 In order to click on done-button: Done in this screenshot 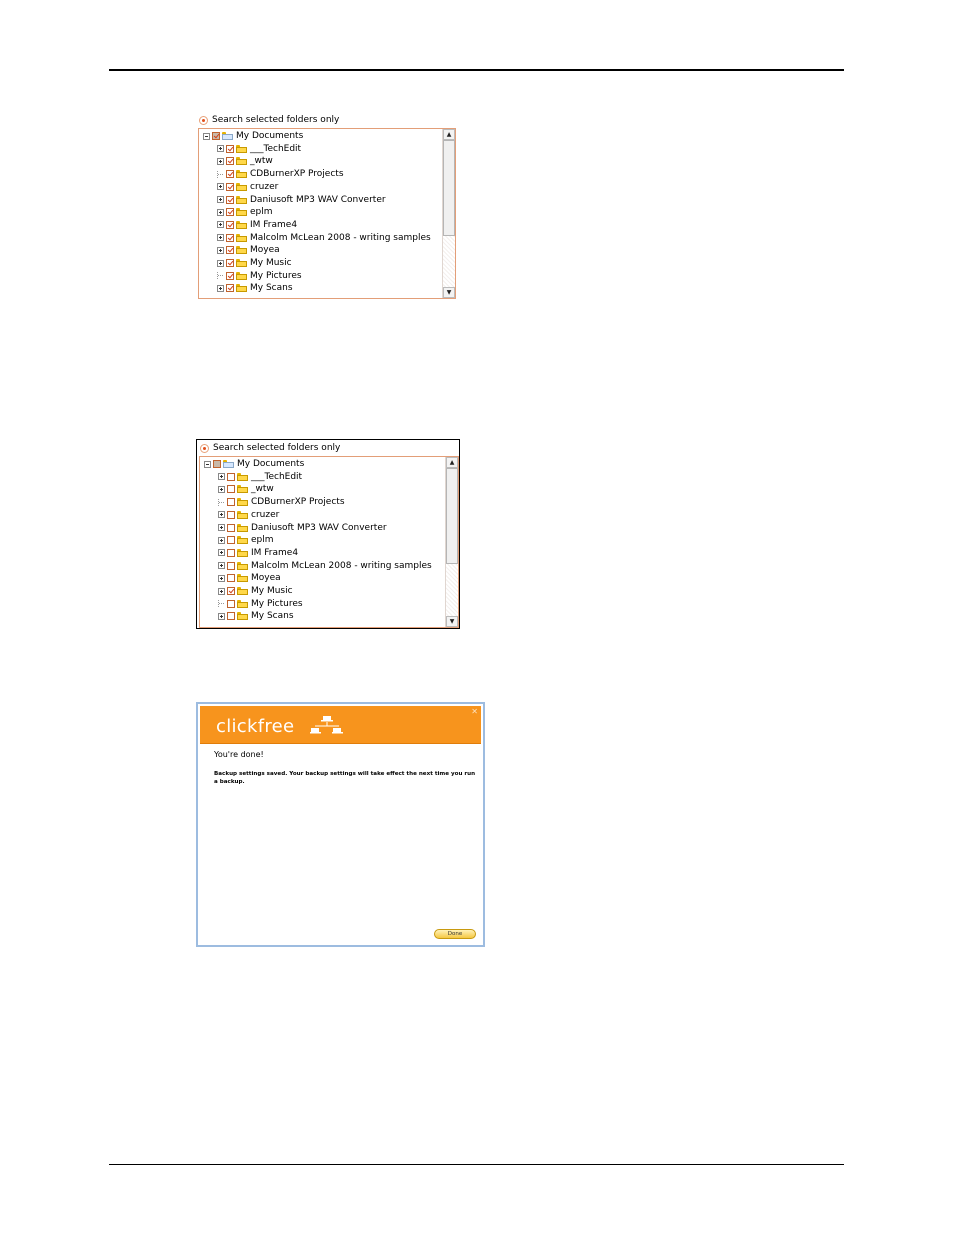, I will do `click(455, 934)`.